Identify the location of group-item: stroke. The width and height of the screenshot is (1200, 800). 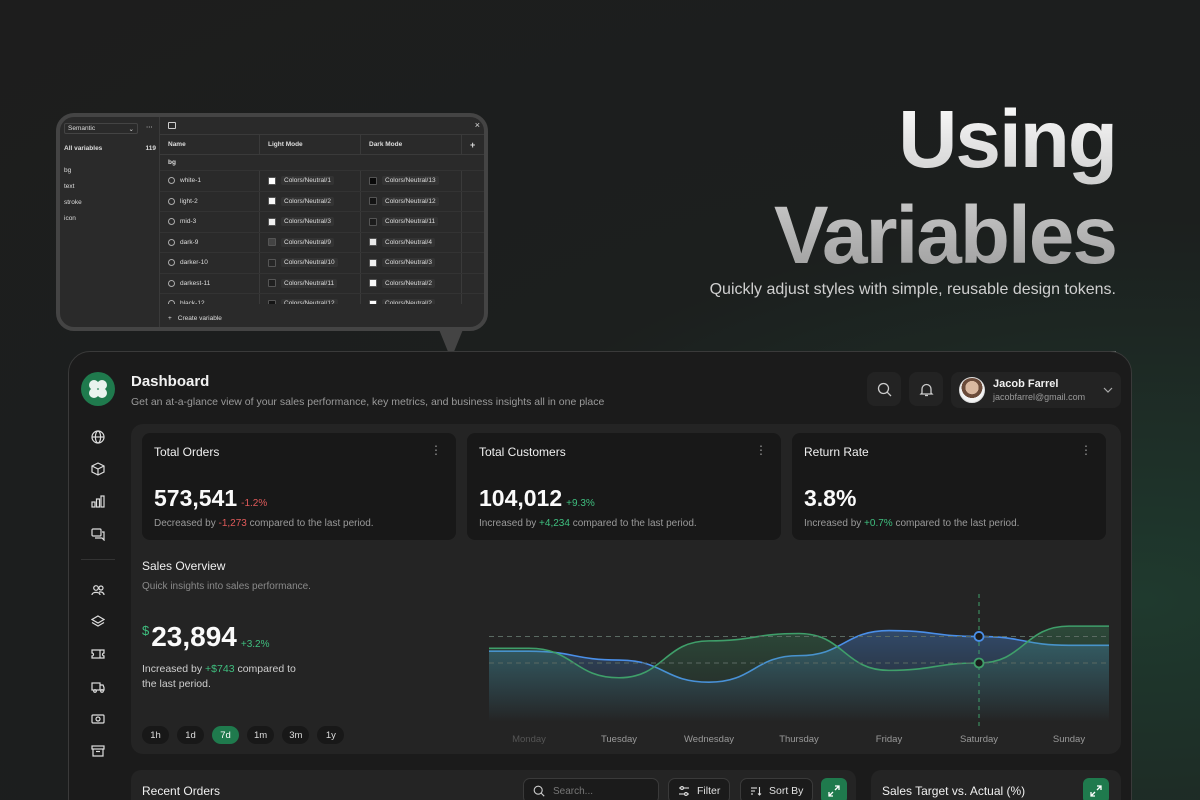
(73, 202).